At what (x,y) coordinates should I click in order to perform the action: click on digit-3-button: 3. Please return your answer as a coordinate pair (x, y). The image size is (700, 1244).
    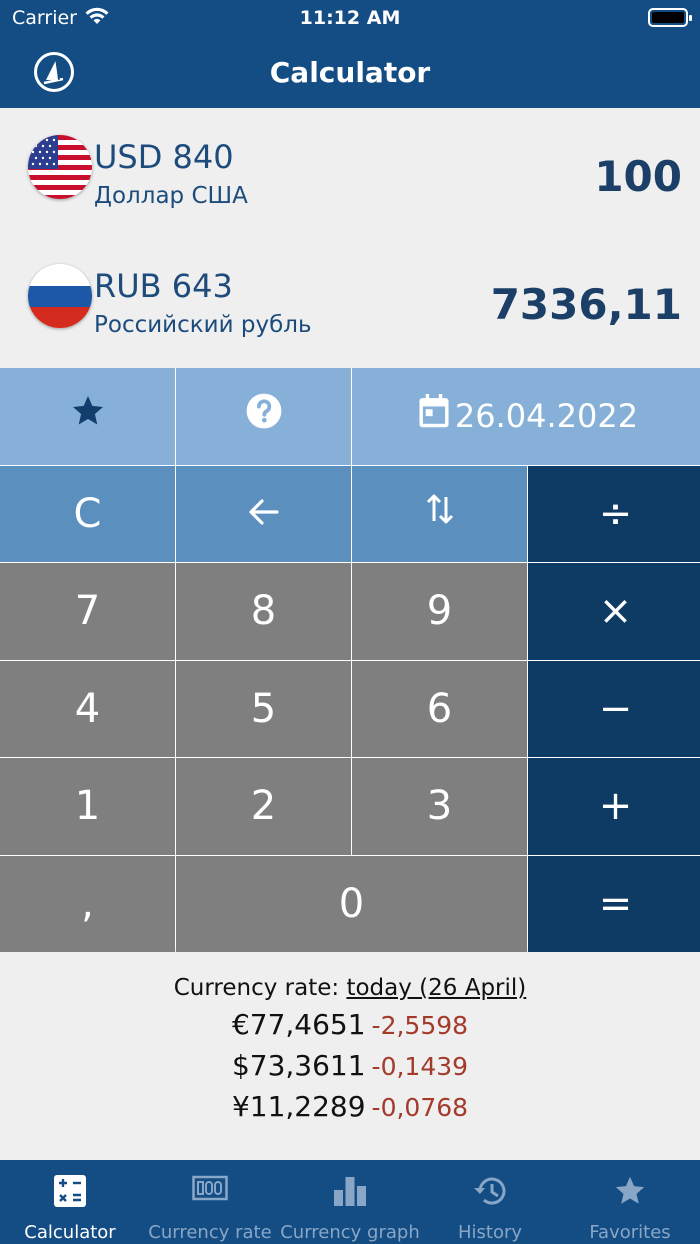
    Looking at the image, I should click on (439, 806).